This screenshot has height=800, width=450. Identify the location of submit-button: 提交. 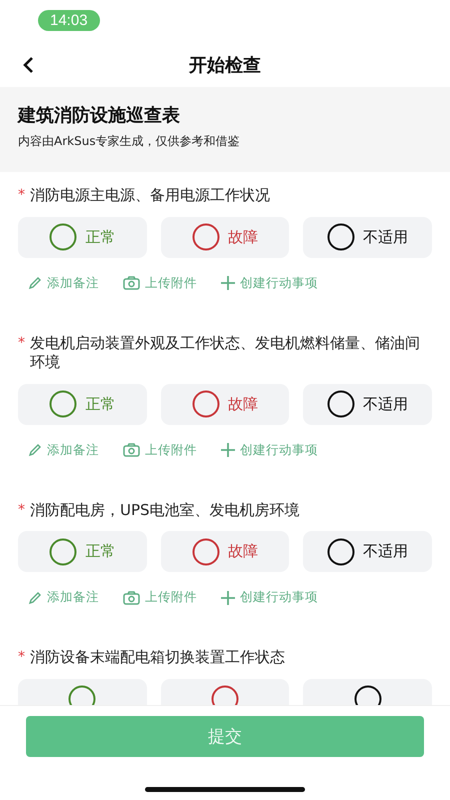
(225, 736).